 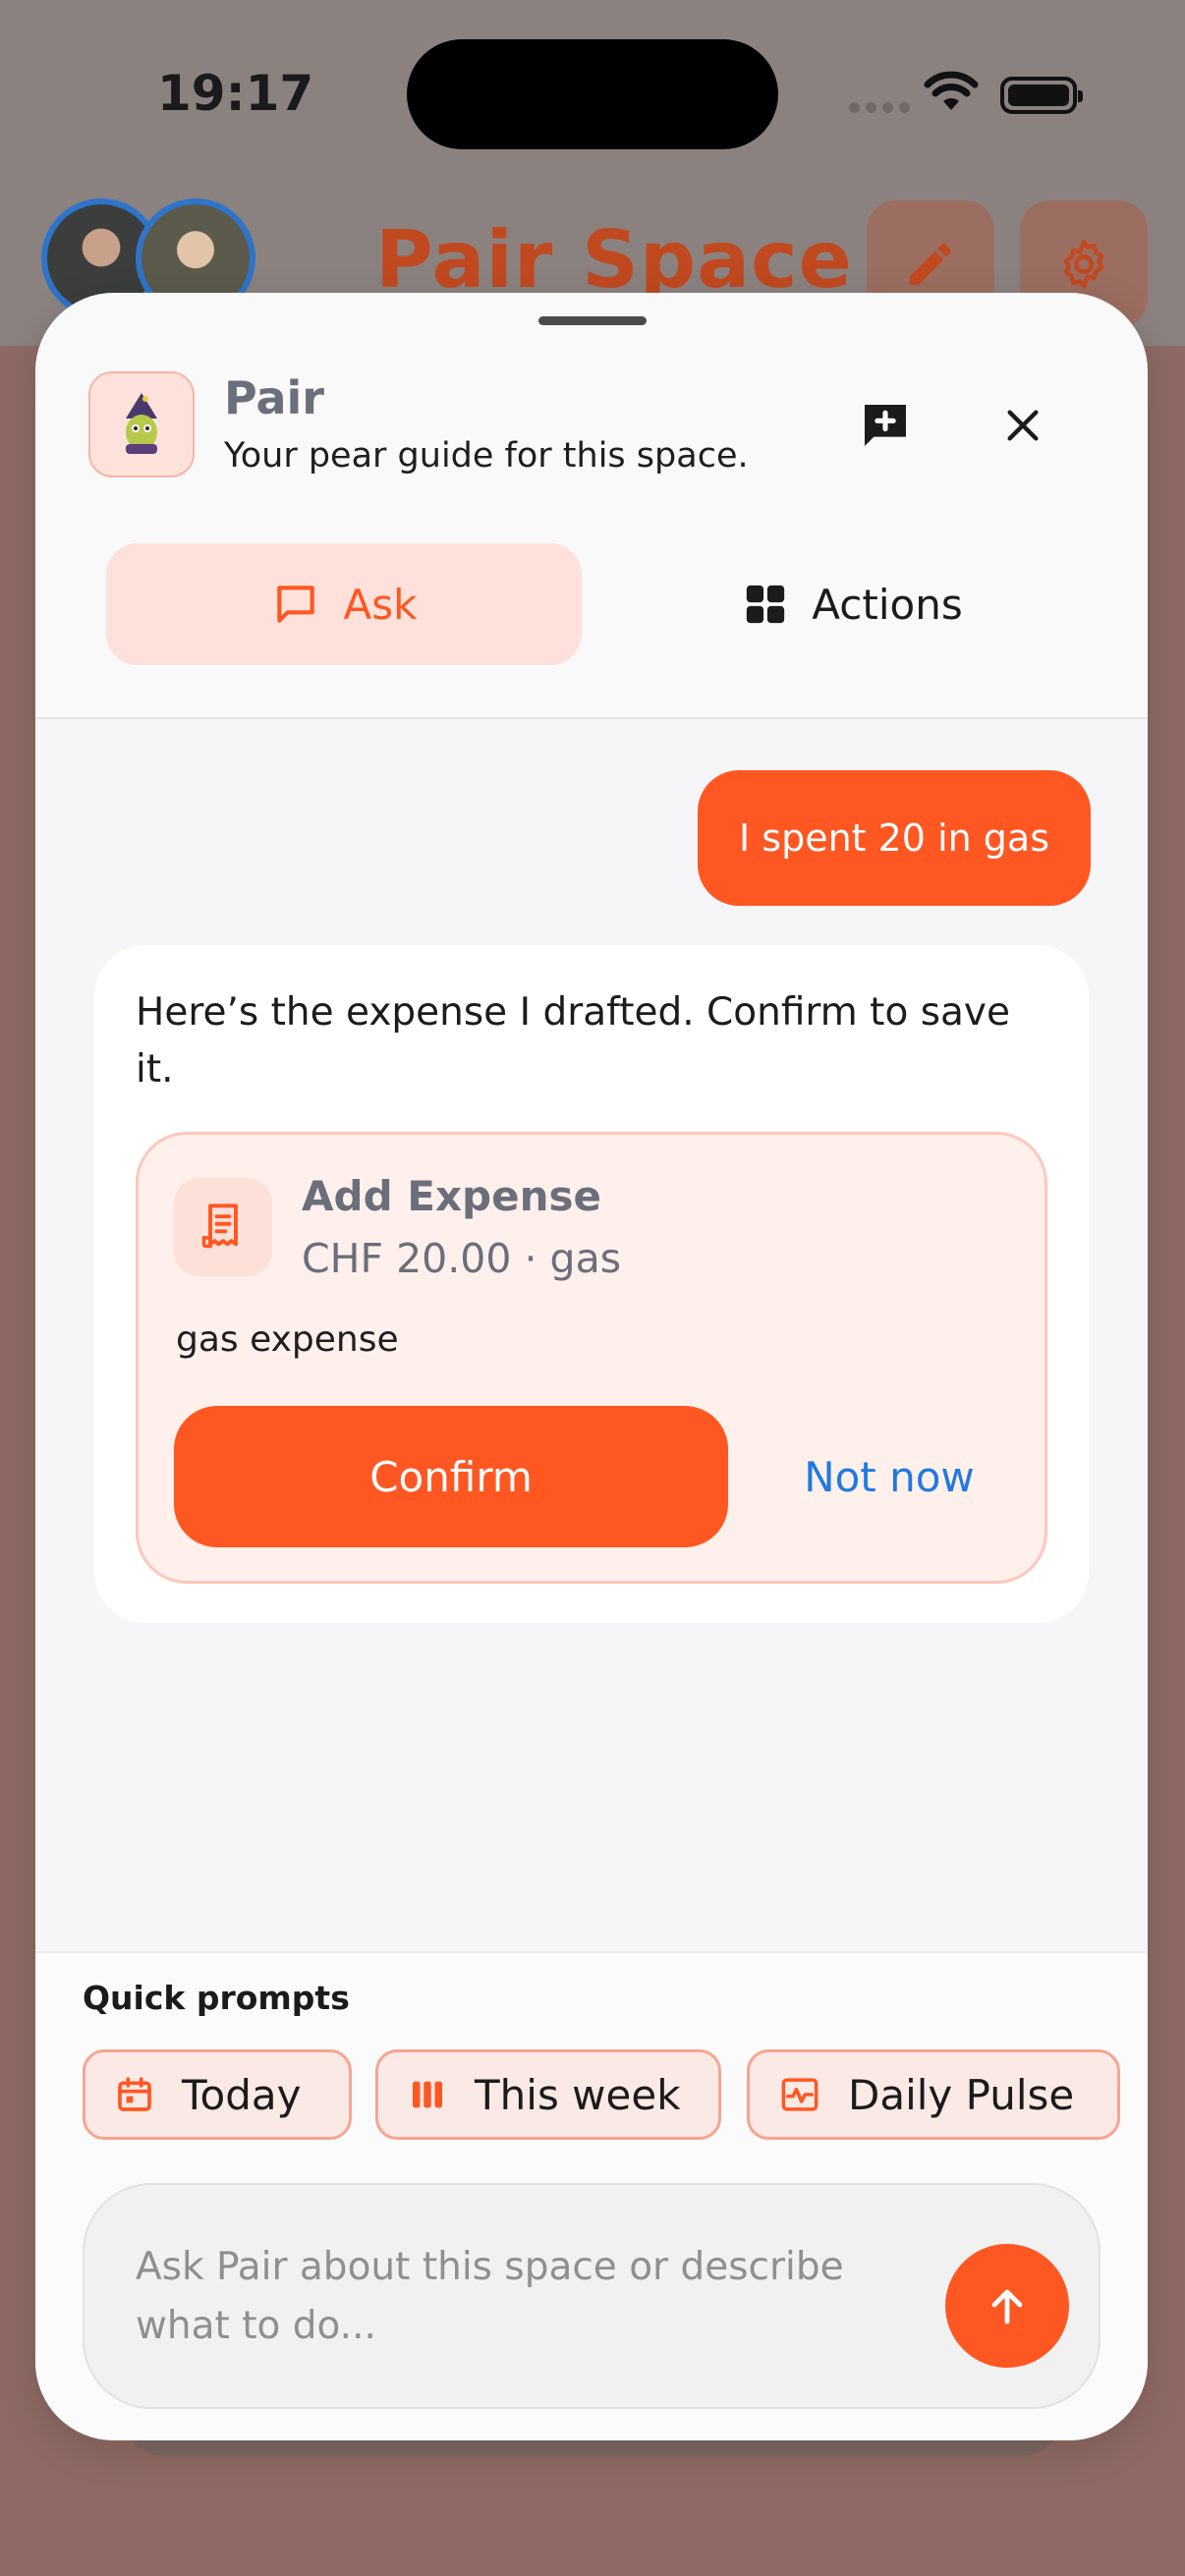 I want to click on dynamic-island, so click(x=592, y=94).